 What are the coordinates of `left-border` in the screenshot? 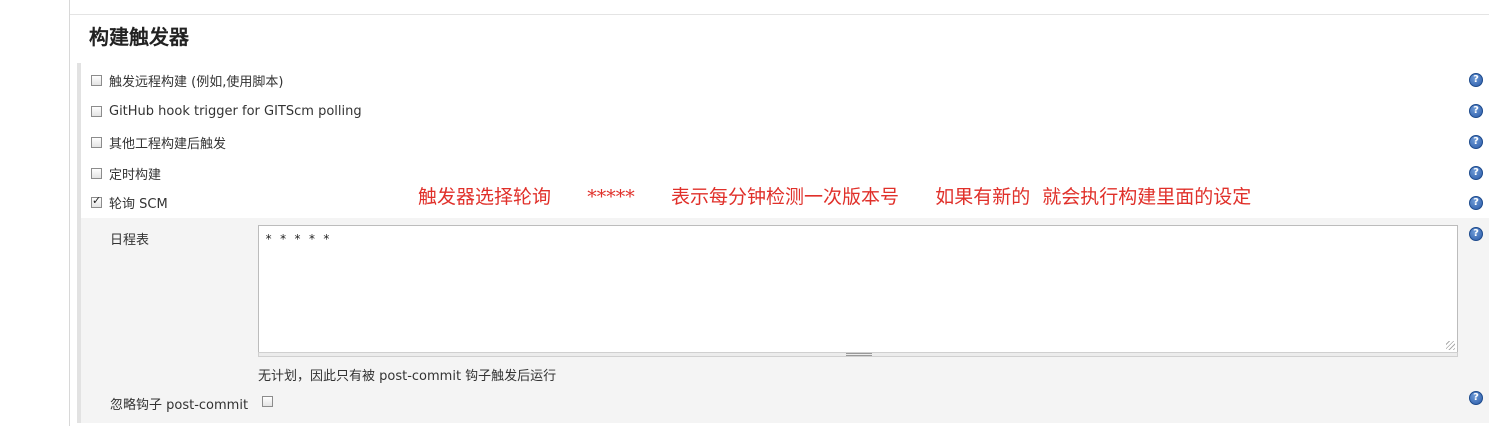 It's located at (69, 213).